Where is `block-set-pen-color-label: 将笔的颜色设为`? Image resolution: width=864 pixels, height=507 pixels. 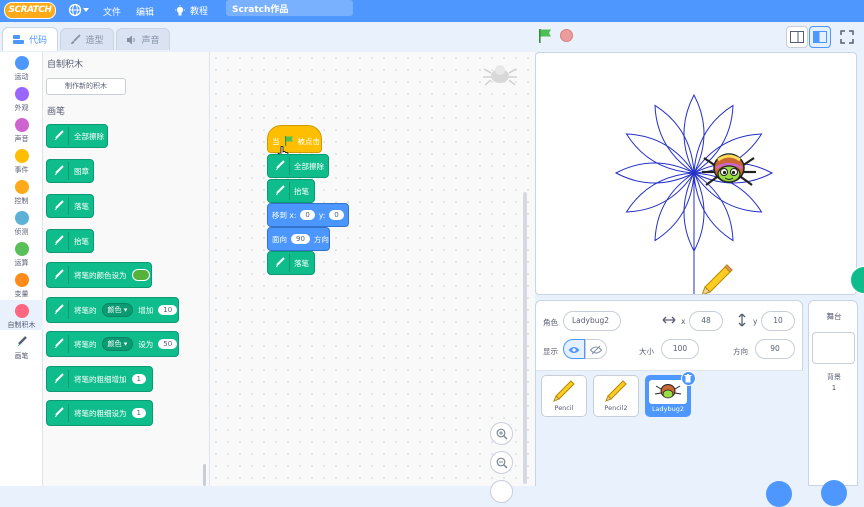 block-set-pen-color-label: 将笔的颜色设为 is located at coordinates (100, 275).